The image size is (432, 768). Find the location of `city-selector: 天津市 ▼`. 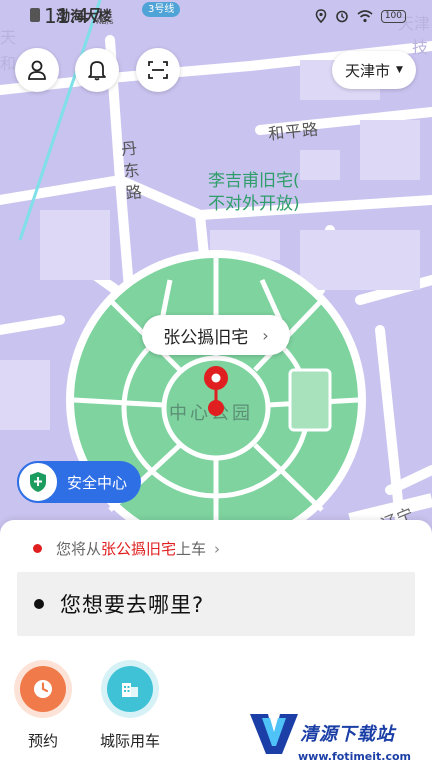

city-selector: 天津市 ▼ is located at coordinates (374, 70).